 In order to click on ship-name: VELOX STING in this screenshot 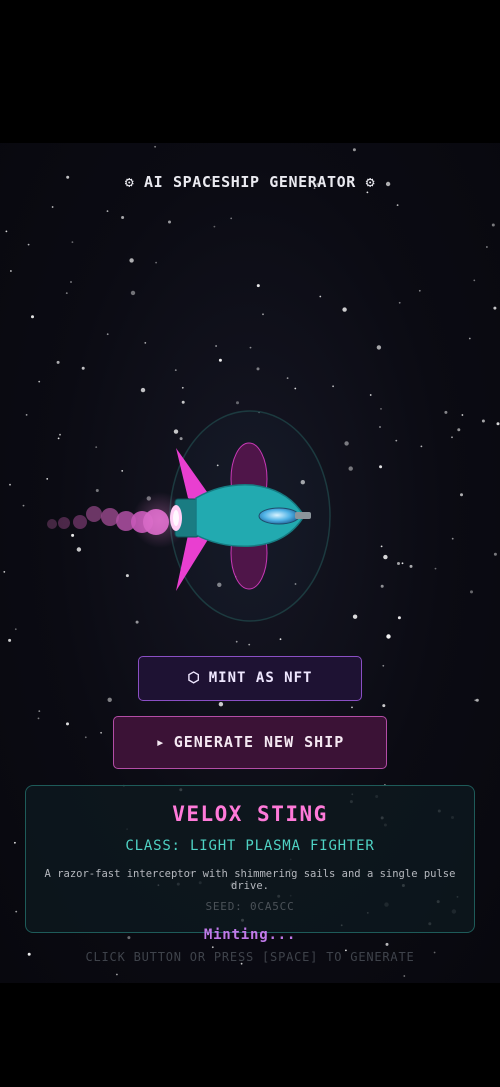, I will do `click(250, 814)`.